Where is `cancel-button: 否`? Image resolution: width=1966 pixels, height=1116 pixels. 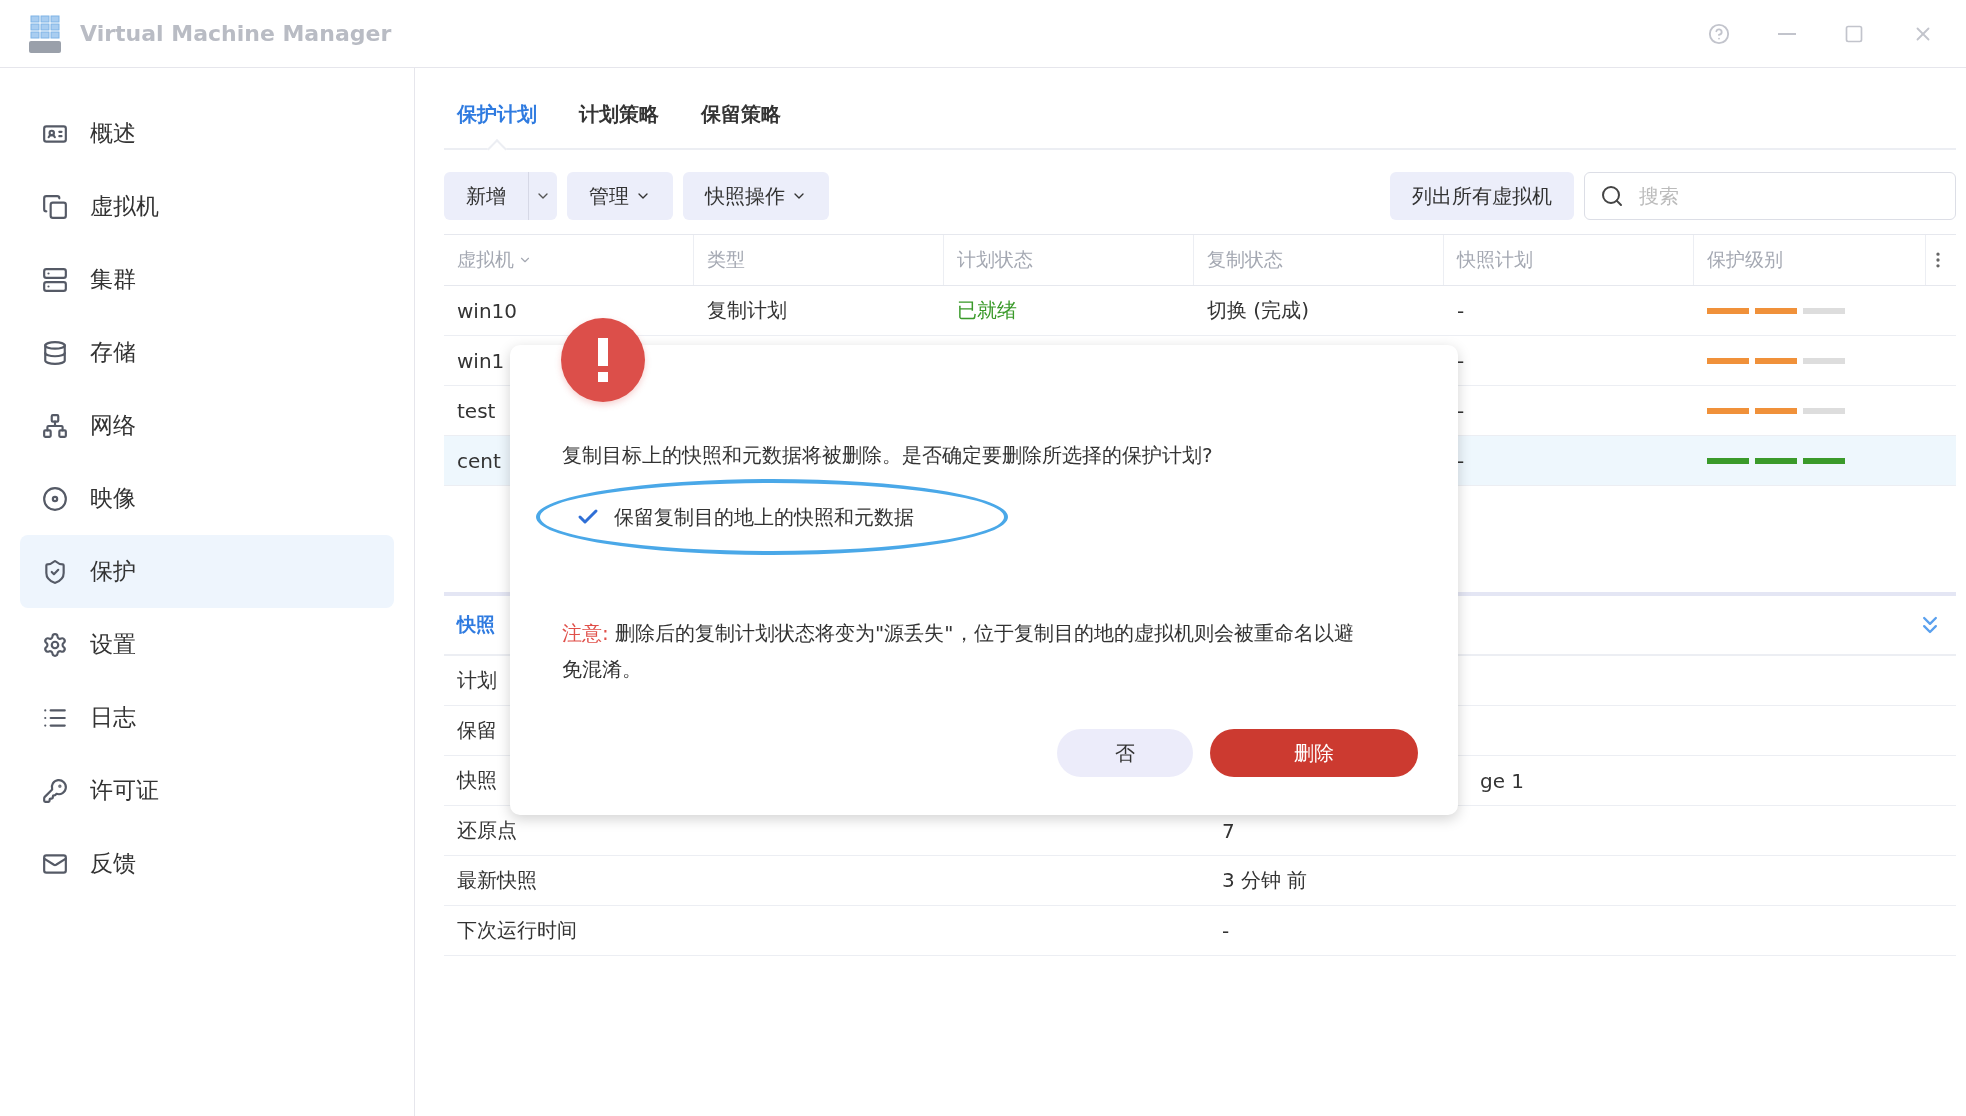 cancel-button: 否 is located at coordinates (1125, 753).